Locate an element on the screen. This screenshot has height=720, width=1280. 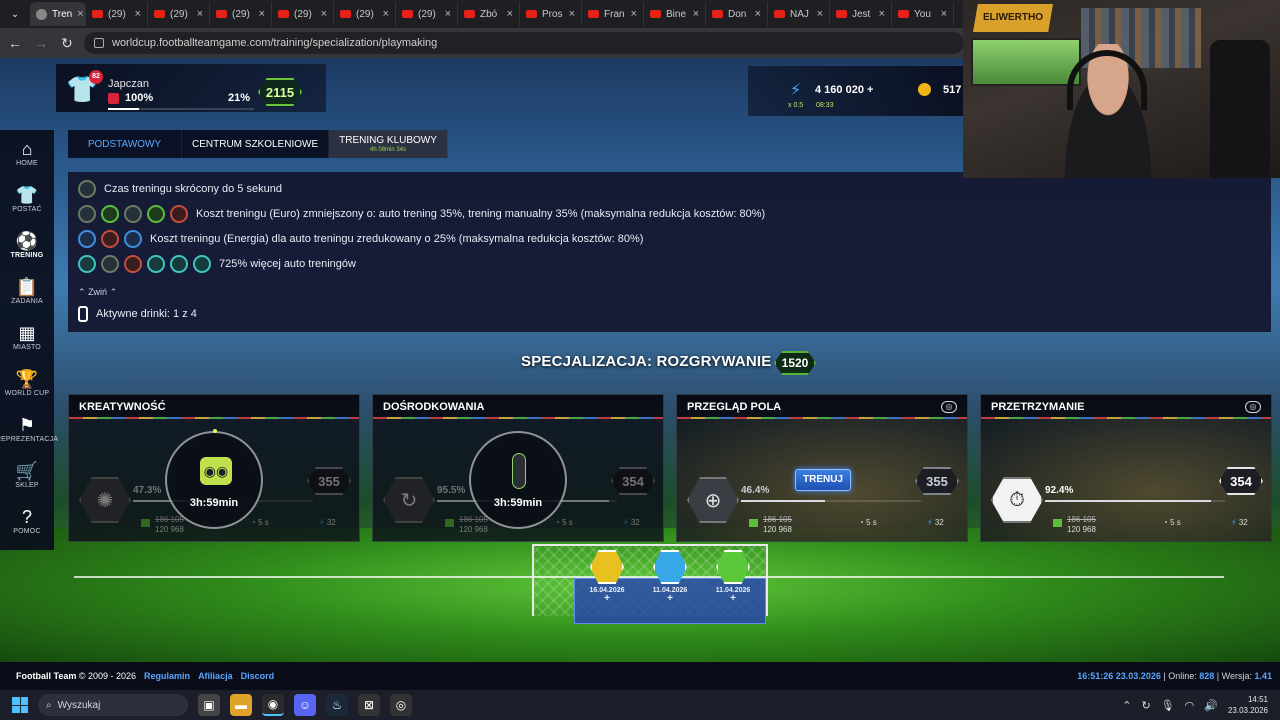
site-info-icon is located at coordinates (99, 43).